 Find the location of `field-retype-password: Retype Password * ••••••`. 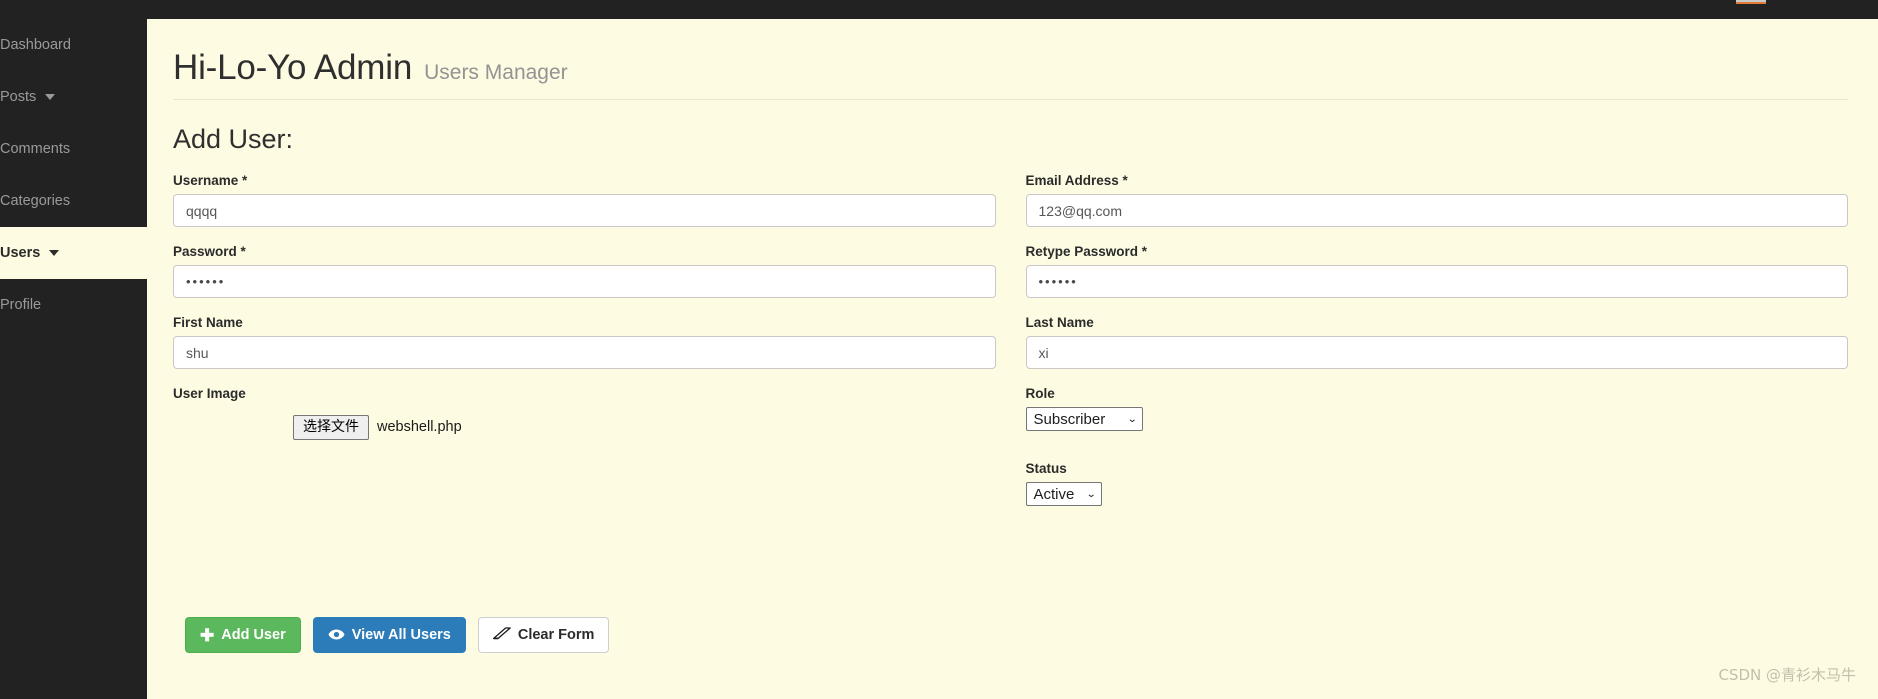

field-retype-password: Retype Password * •••••• is located at coordinates (1436, 271).